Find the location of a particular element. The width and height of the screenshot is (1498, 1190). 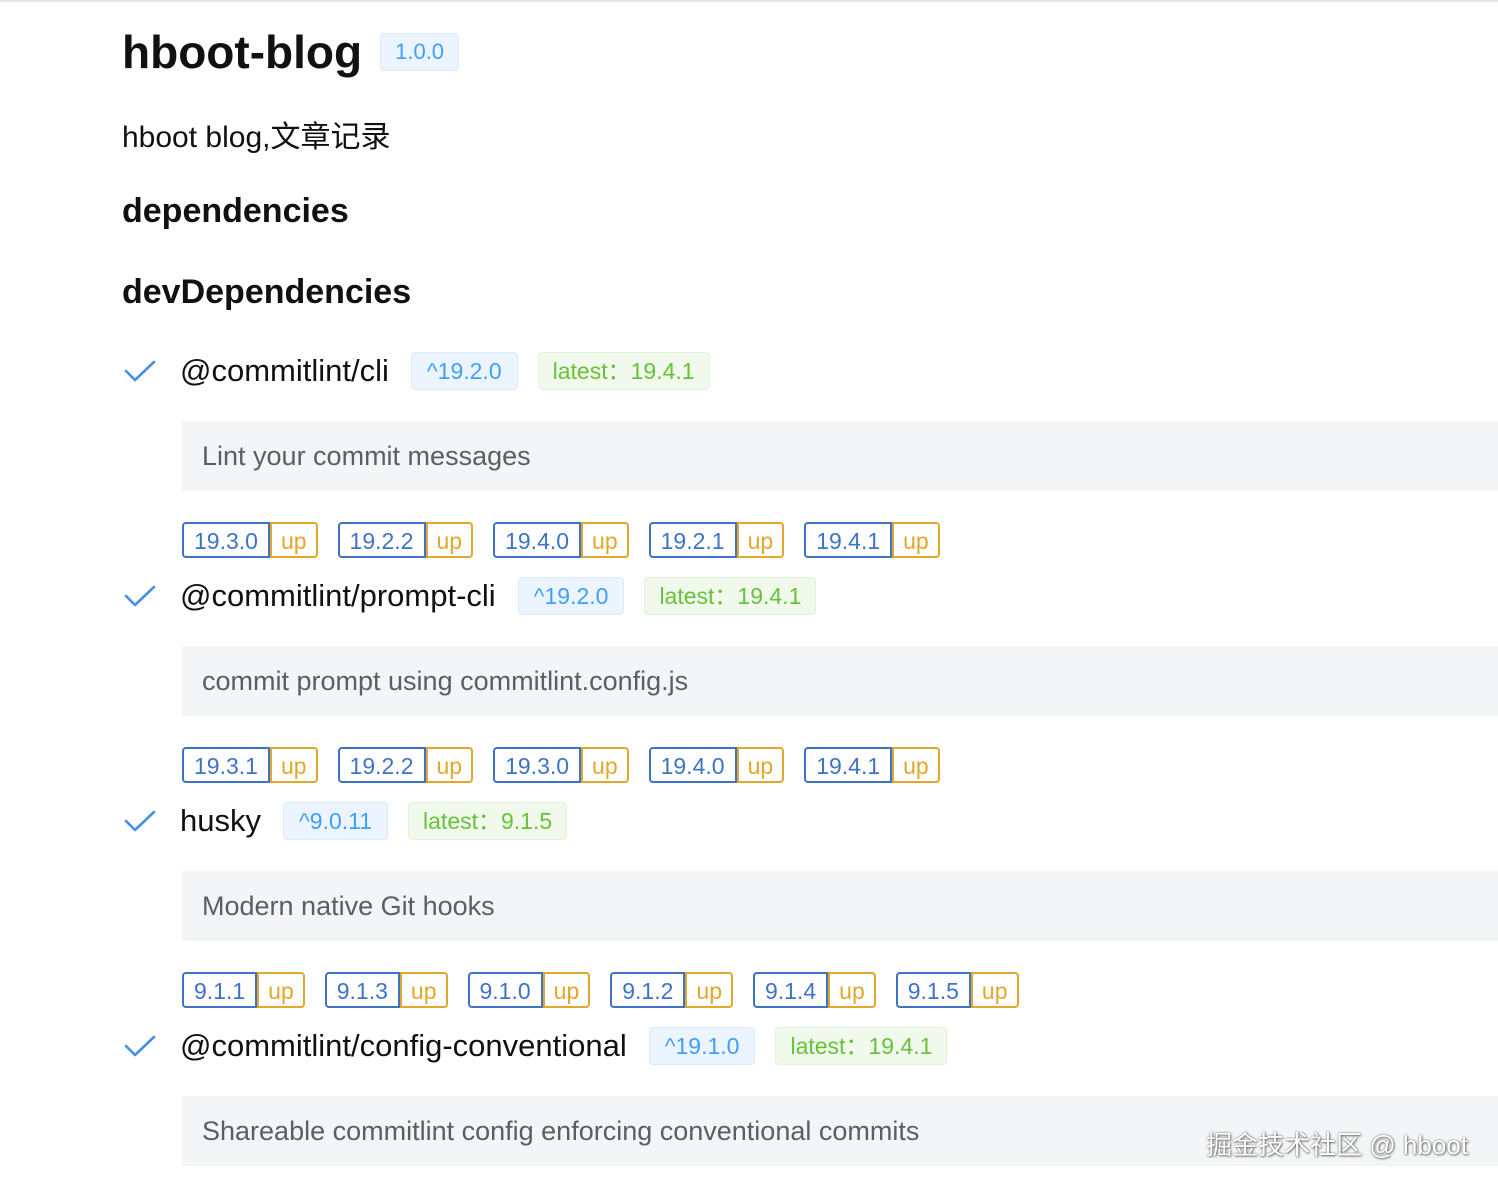

package-header: @commitlint/cli ^19.2.0 latest：19.4.1 is located at coordinates (416, 371).